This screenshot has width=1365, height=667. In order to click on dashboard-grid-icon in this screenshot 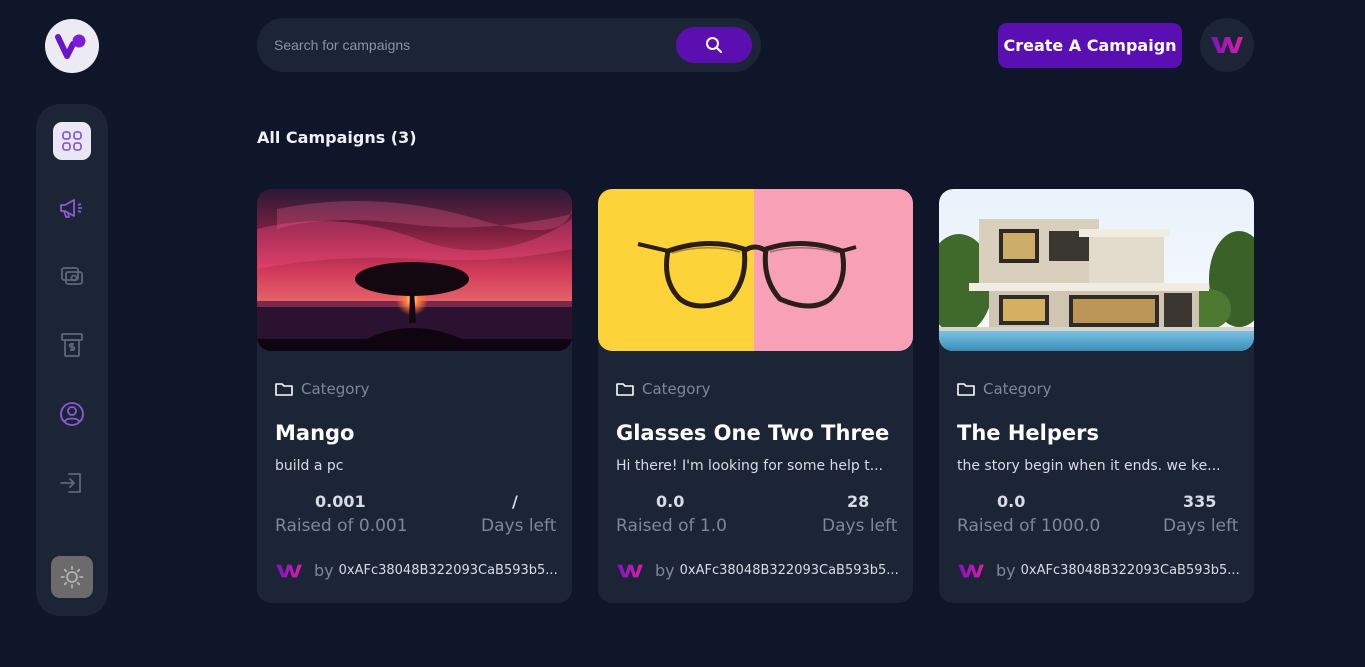, I will do `click(72, 141)`.